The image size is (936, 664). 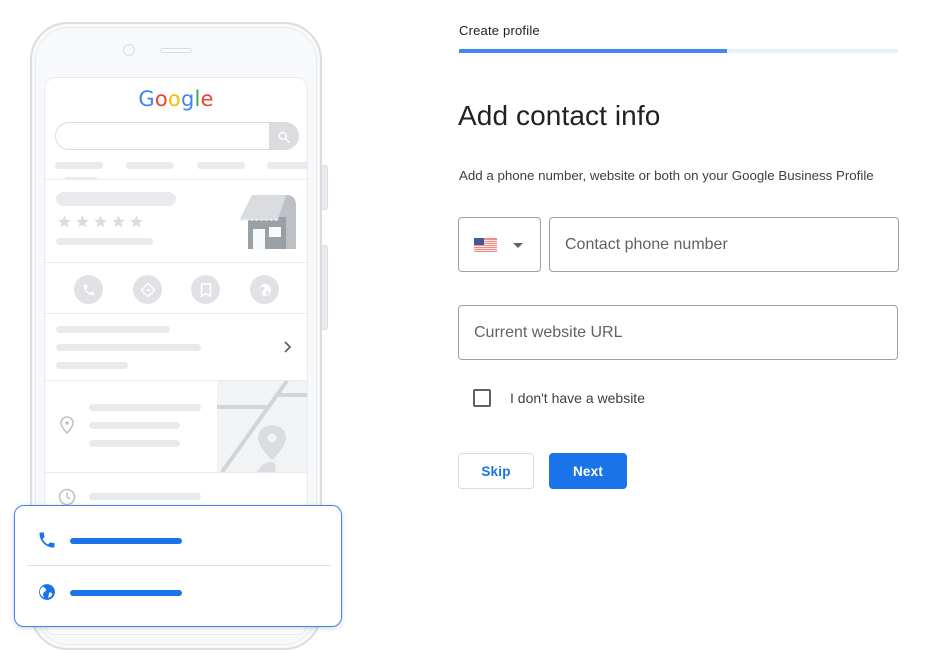 I want to click on logo-letter: g, so click(x=187, y=99).